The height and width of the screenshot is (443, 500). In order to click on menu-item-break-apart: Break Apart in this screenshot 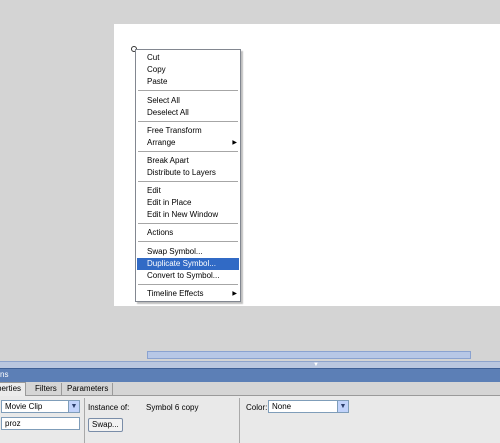, I will do `click(188, 161)`.